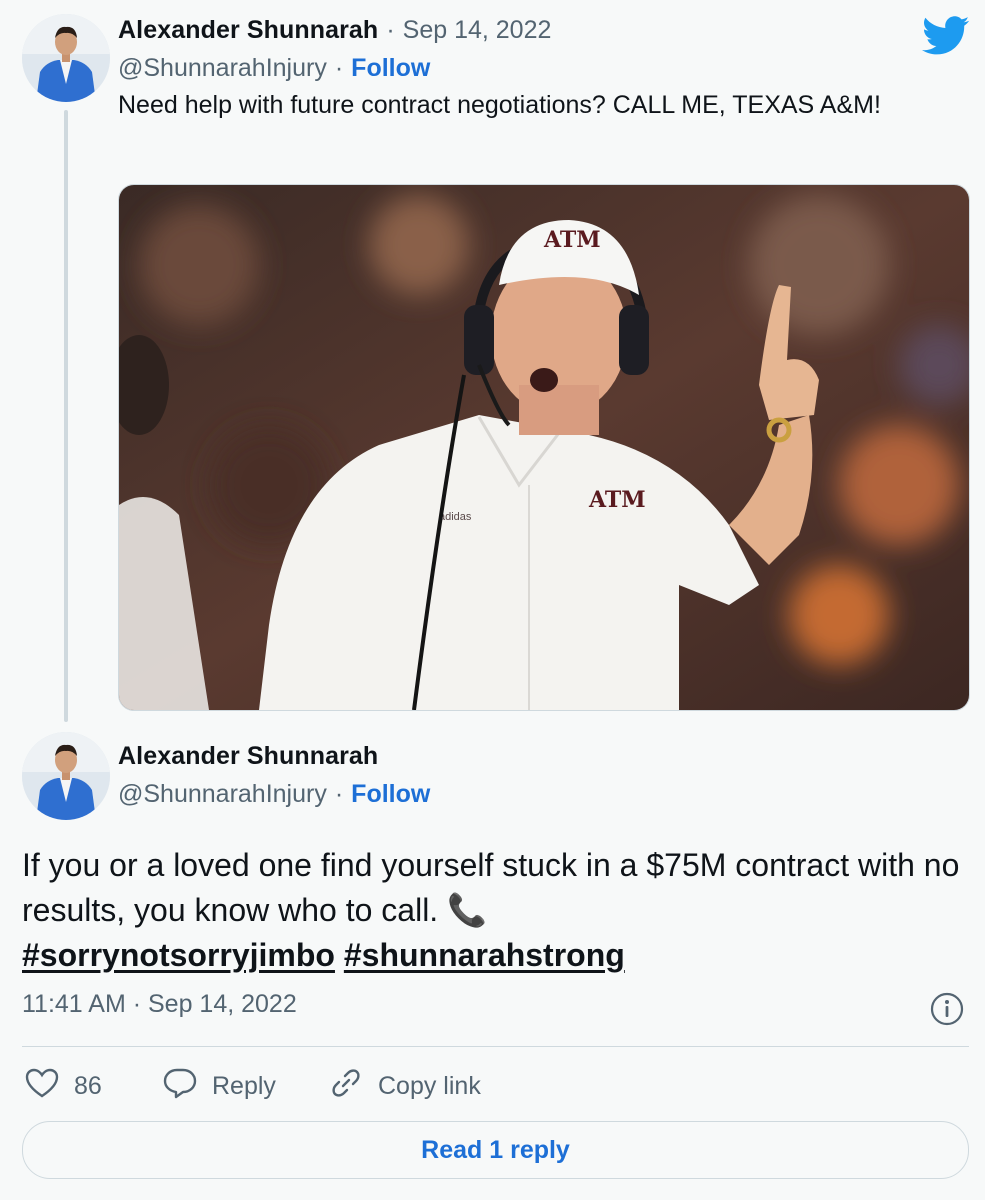  I want to click on quoted-author-handle: @ShunnarahInjury, so click(222, 794).